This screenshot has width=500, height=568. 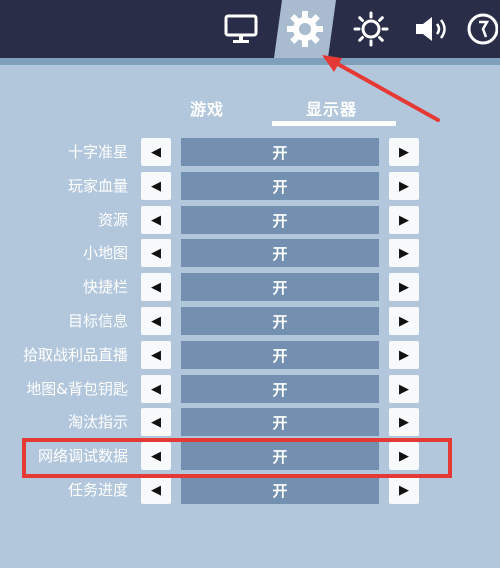 What do you see at coordinates (334, 123) in the screenshot?
I see `active-tab-indicator` at bounding box center [334, 123].